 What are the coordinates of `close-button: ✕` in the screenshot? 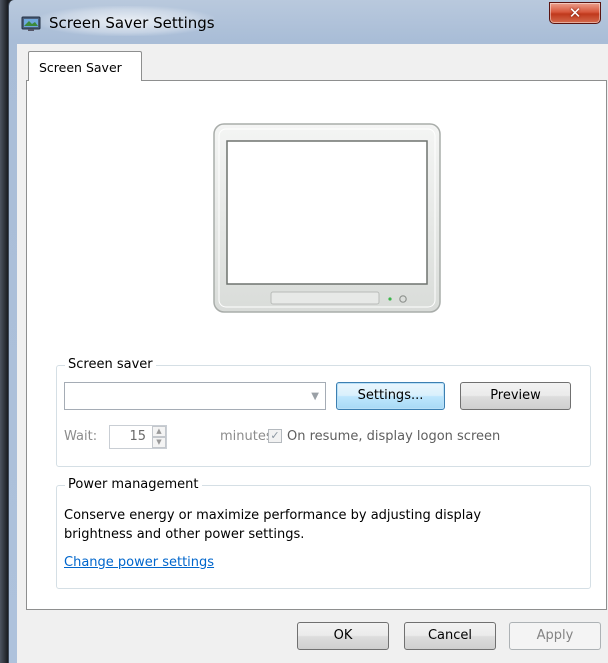 It's located at (575, 13).